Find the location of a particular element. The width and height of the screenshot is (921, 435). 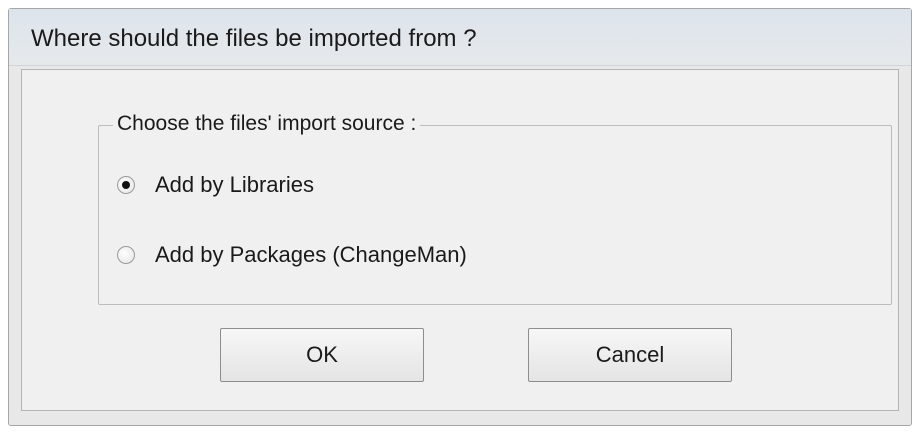

radio-button-selected-icon is located at coordinates (126, 185).